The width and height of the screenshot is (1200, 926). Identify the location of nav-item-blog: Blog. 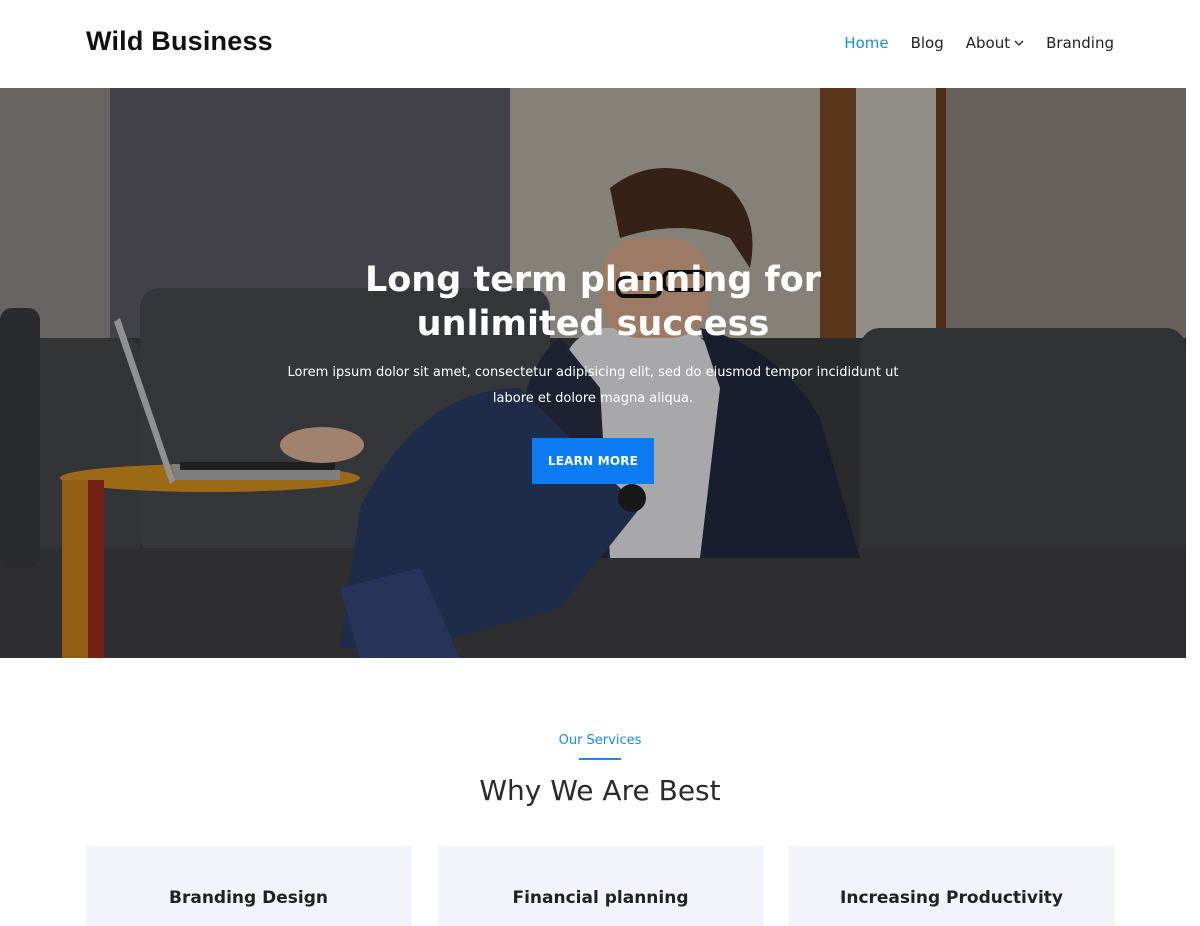
(927, 43).